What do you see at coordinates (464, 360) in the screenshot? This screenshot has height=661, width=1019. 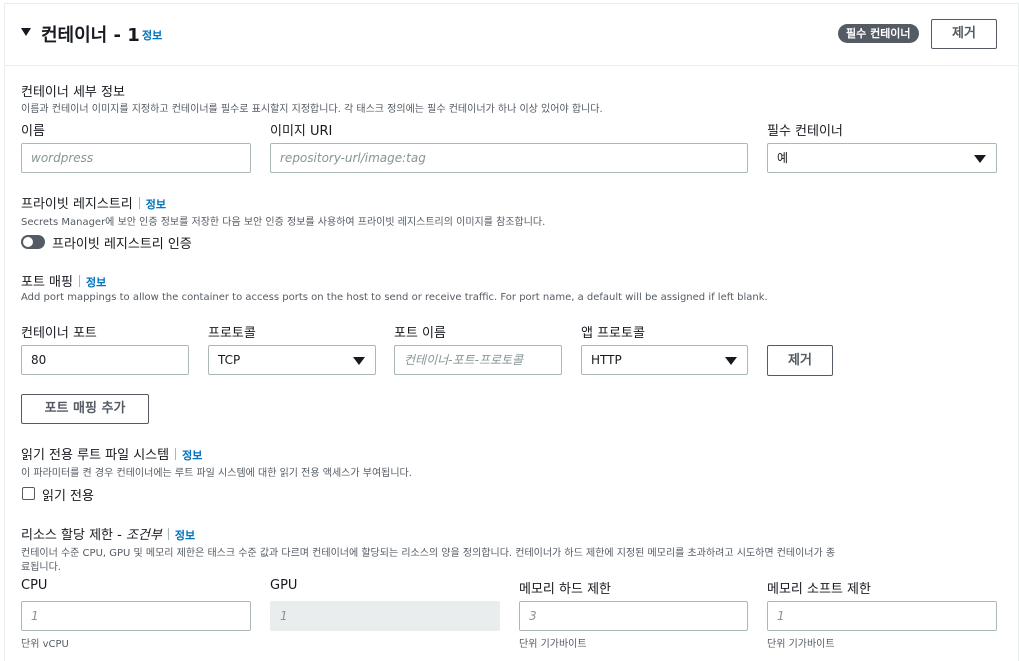 I see `port-name-placeholder: 컨테이너-포트-프로토콜` at bounding box center [464, 360].